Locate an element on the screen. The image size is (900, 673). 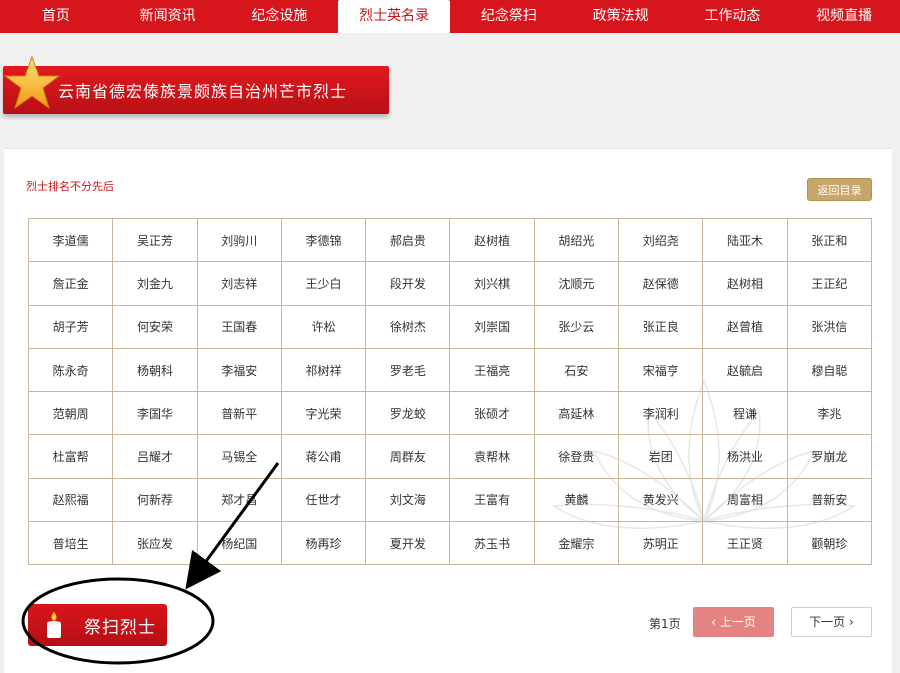
martyr-name-cell: 张少云 is located at coordinates (576, 326).